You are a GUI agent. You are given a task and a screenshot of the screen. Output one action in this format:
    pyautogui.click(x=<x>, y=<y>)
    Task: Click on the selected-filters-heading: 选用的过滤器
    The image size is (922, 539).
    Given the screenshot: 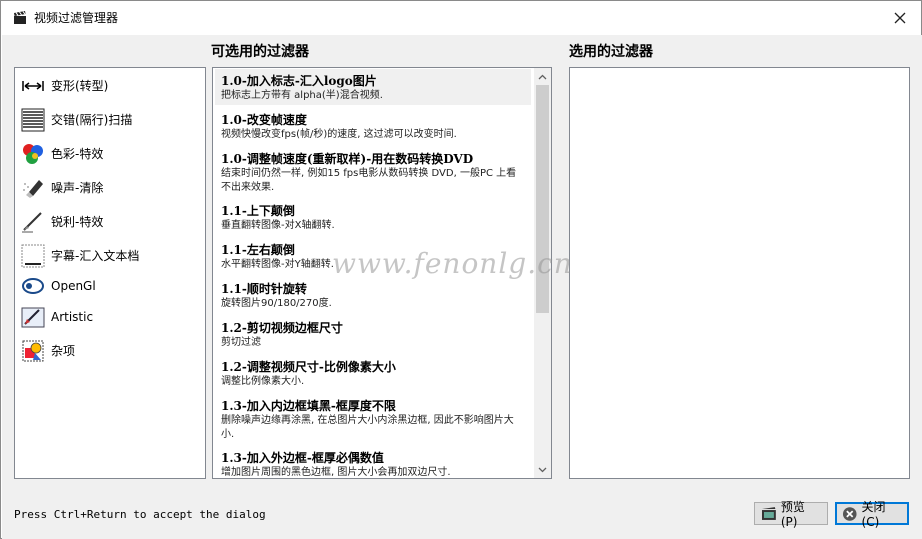 What is the action you would take?
    pyautogui.click(x=611, y=52)
    